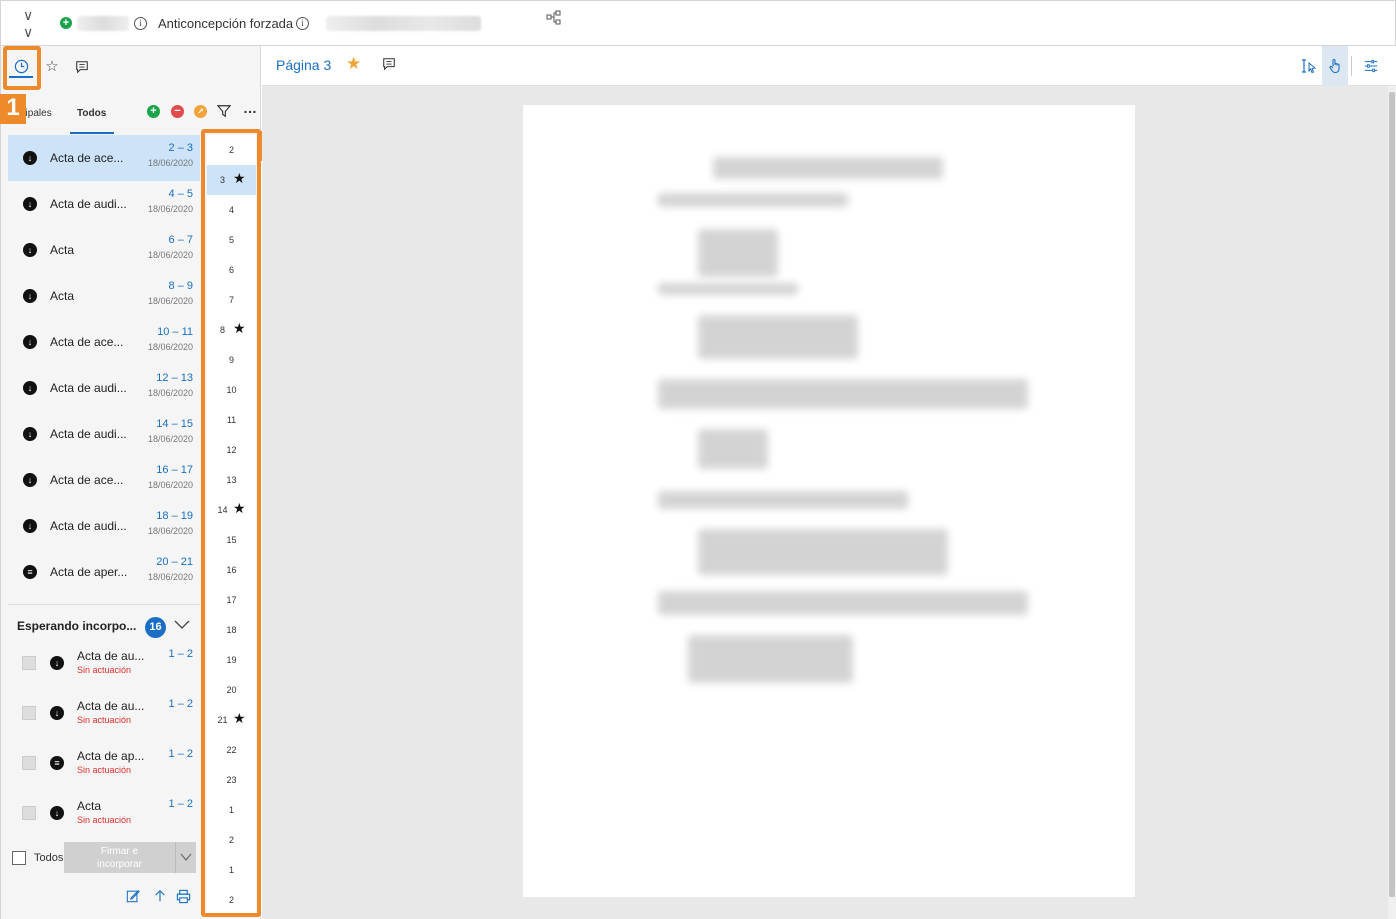 The width and height of the screenshot is (1396, 919). Describe the element at coordinates (185, 857) in the screenshot. I see `sign-dropdown-button` at that location.